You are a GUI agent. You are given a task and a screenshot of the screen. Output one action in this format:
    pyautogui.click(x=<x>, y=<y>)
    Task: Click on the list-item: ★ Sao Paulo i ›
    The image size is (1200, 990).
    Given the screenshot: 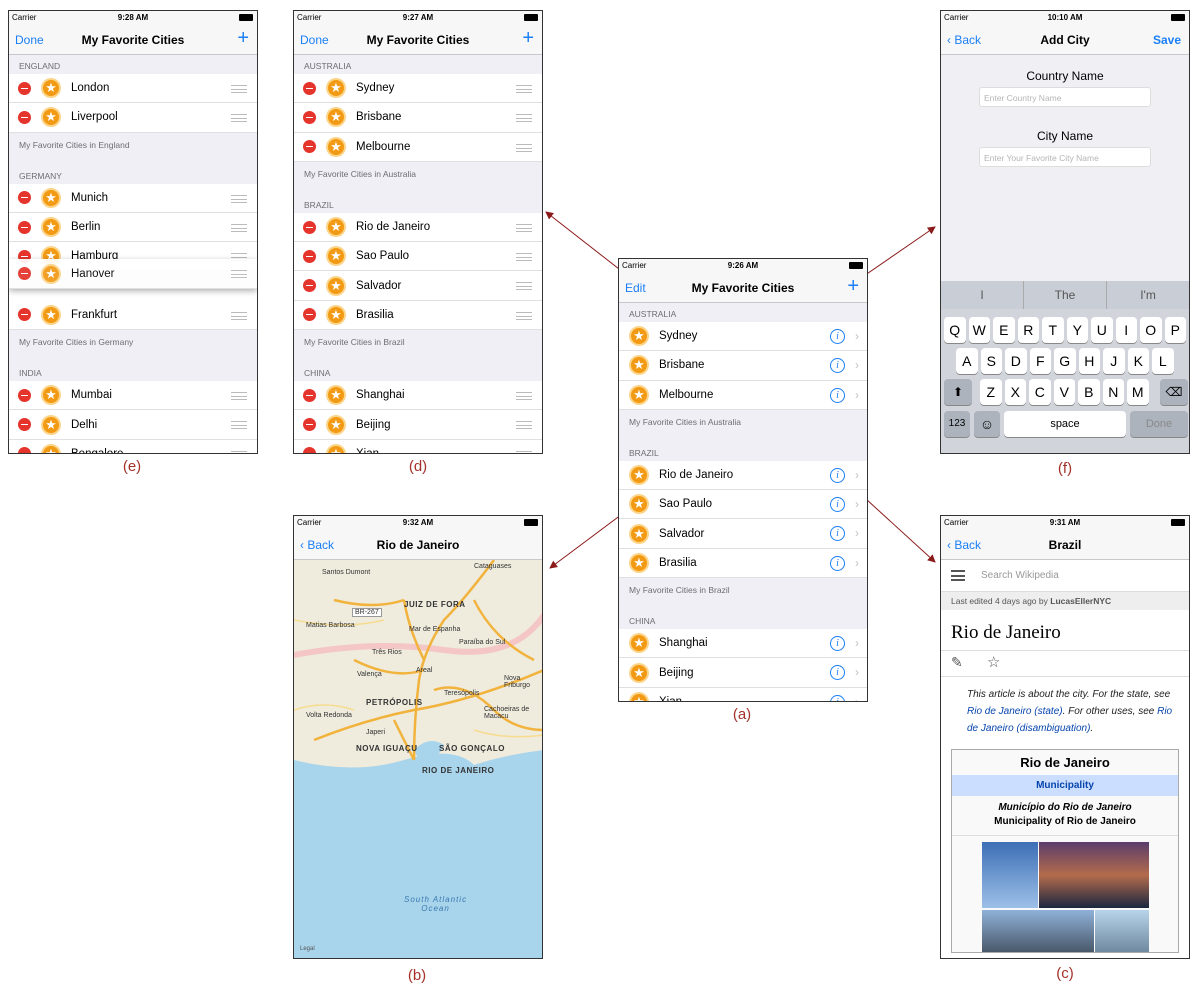 What is the action you would take?
    pyautogui.click(x=743, y=505)
    